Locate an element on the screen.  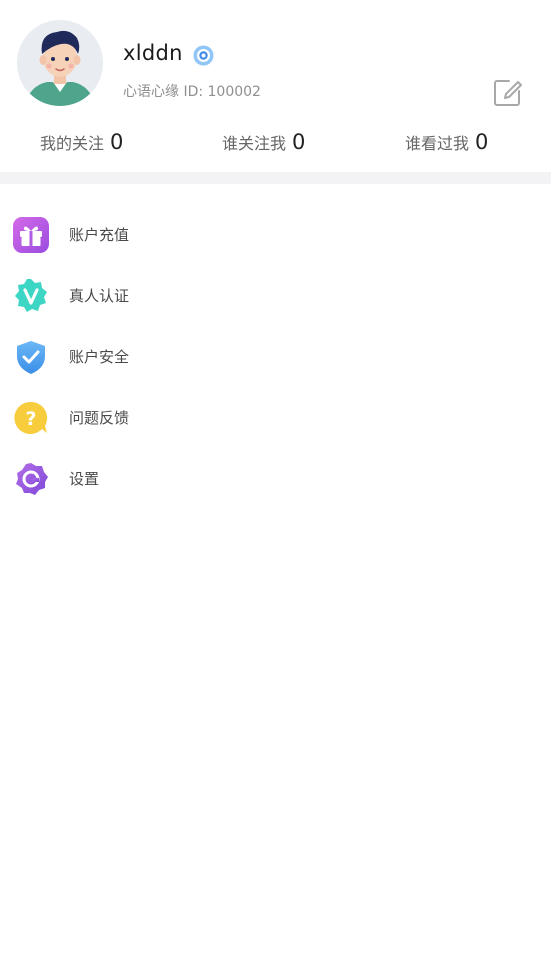
avatar is located at coordinates (60, 63).